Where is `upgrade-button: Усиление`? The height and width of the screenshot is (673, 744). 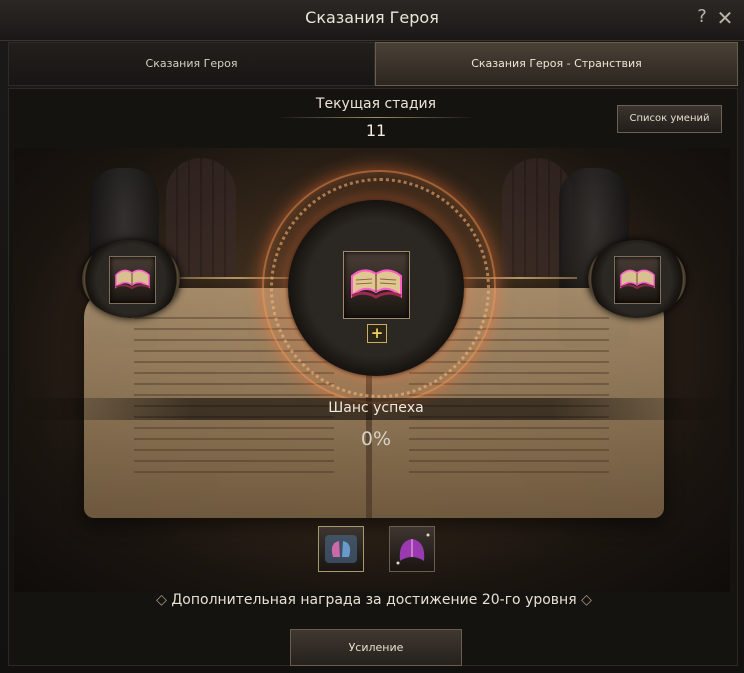
upgrade-button: Усиление is located at coordinates (376, 647).